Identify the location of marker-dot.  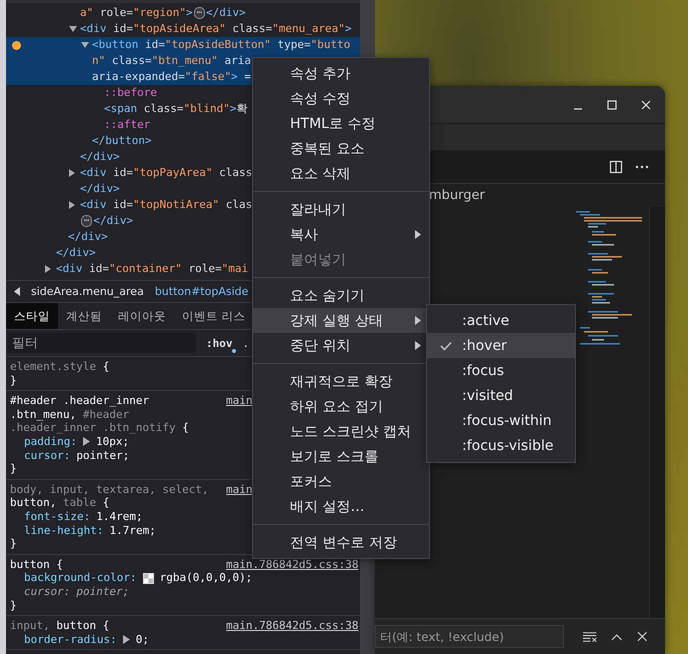
(16, 45).